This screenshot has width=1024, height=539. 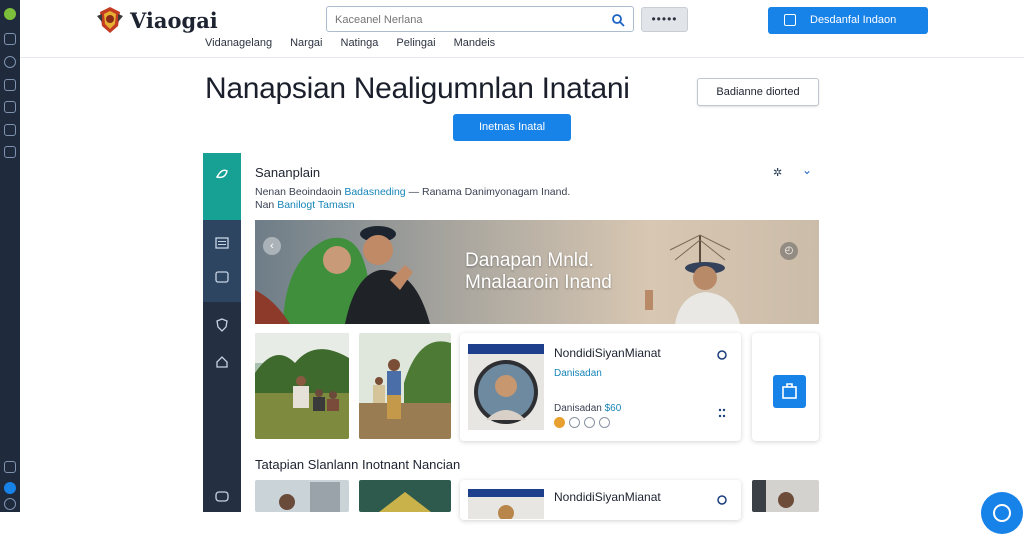 I want to click on photo-tile-3-image, so click(x=302, y=496).